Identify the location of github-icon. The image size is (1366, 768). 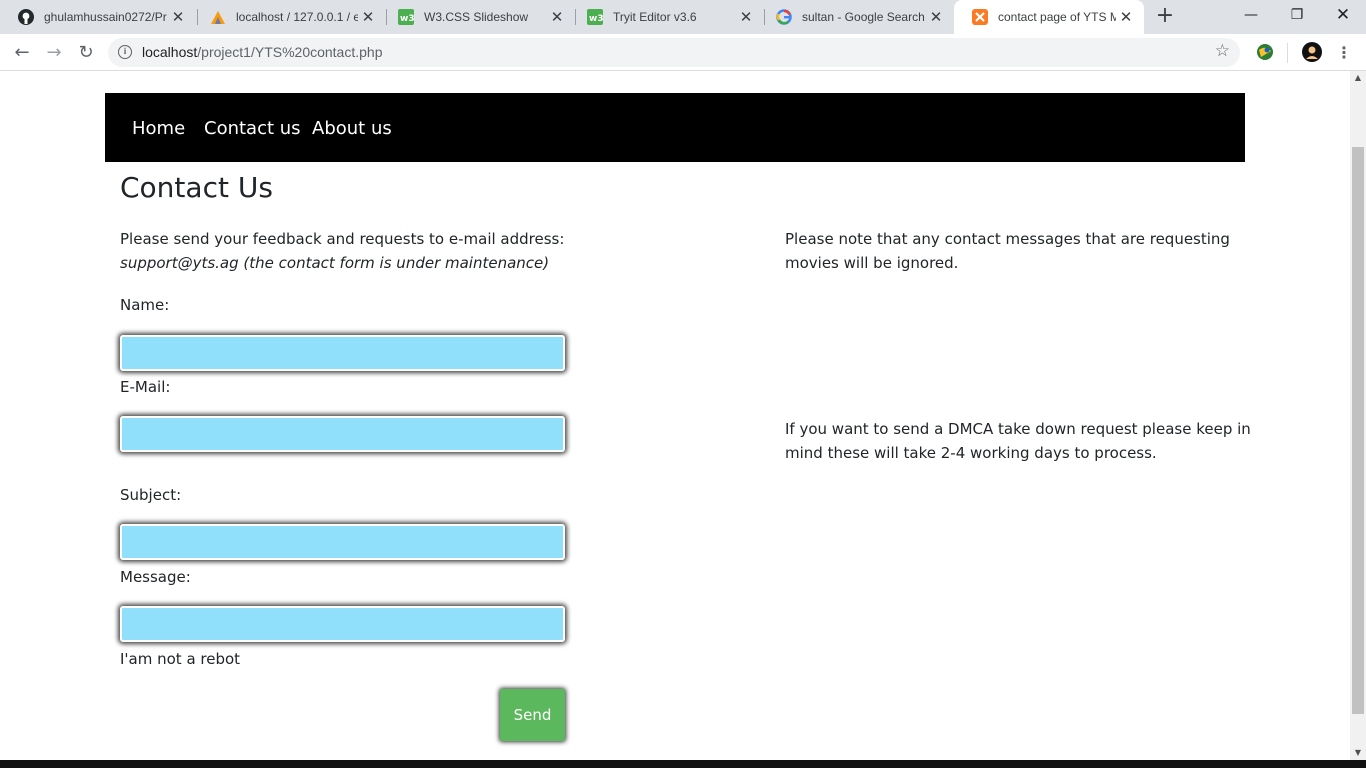
(26, 17).